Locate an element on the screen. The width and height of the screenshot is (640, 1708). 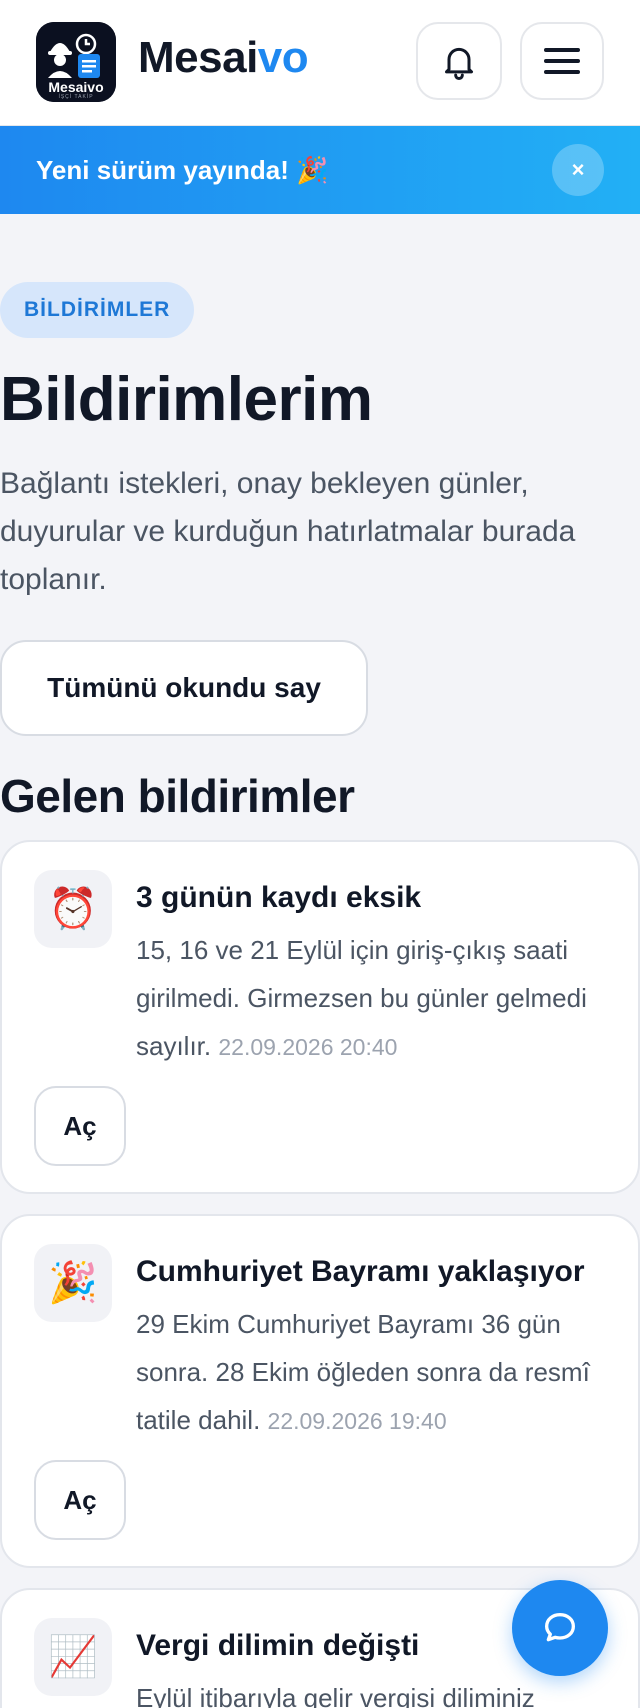
app-logo: Mesaivo İŞÇİ TAKİP is located at coordinates (76, 62).